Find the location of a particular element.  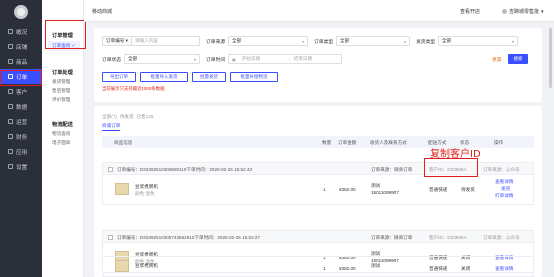

status-tabs: 全部(?) 待发货 已售125 is located at coordinates (127, 117).